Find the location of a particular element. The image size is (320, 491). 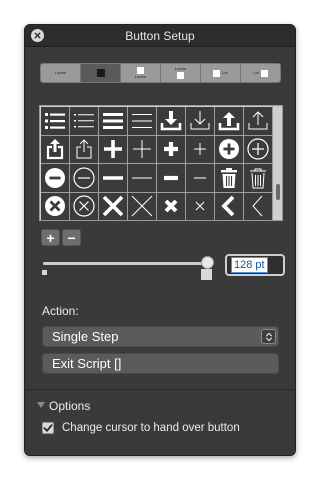

minus-filled-icon is located at coordinates (171, 177).